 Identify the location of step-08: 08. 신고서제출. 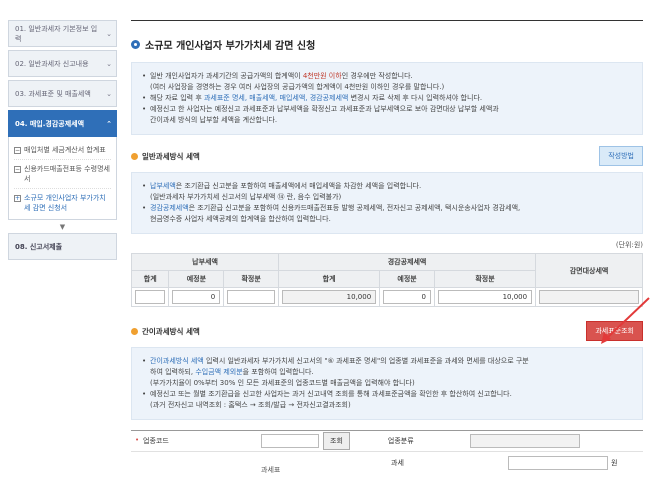
(62, 246).